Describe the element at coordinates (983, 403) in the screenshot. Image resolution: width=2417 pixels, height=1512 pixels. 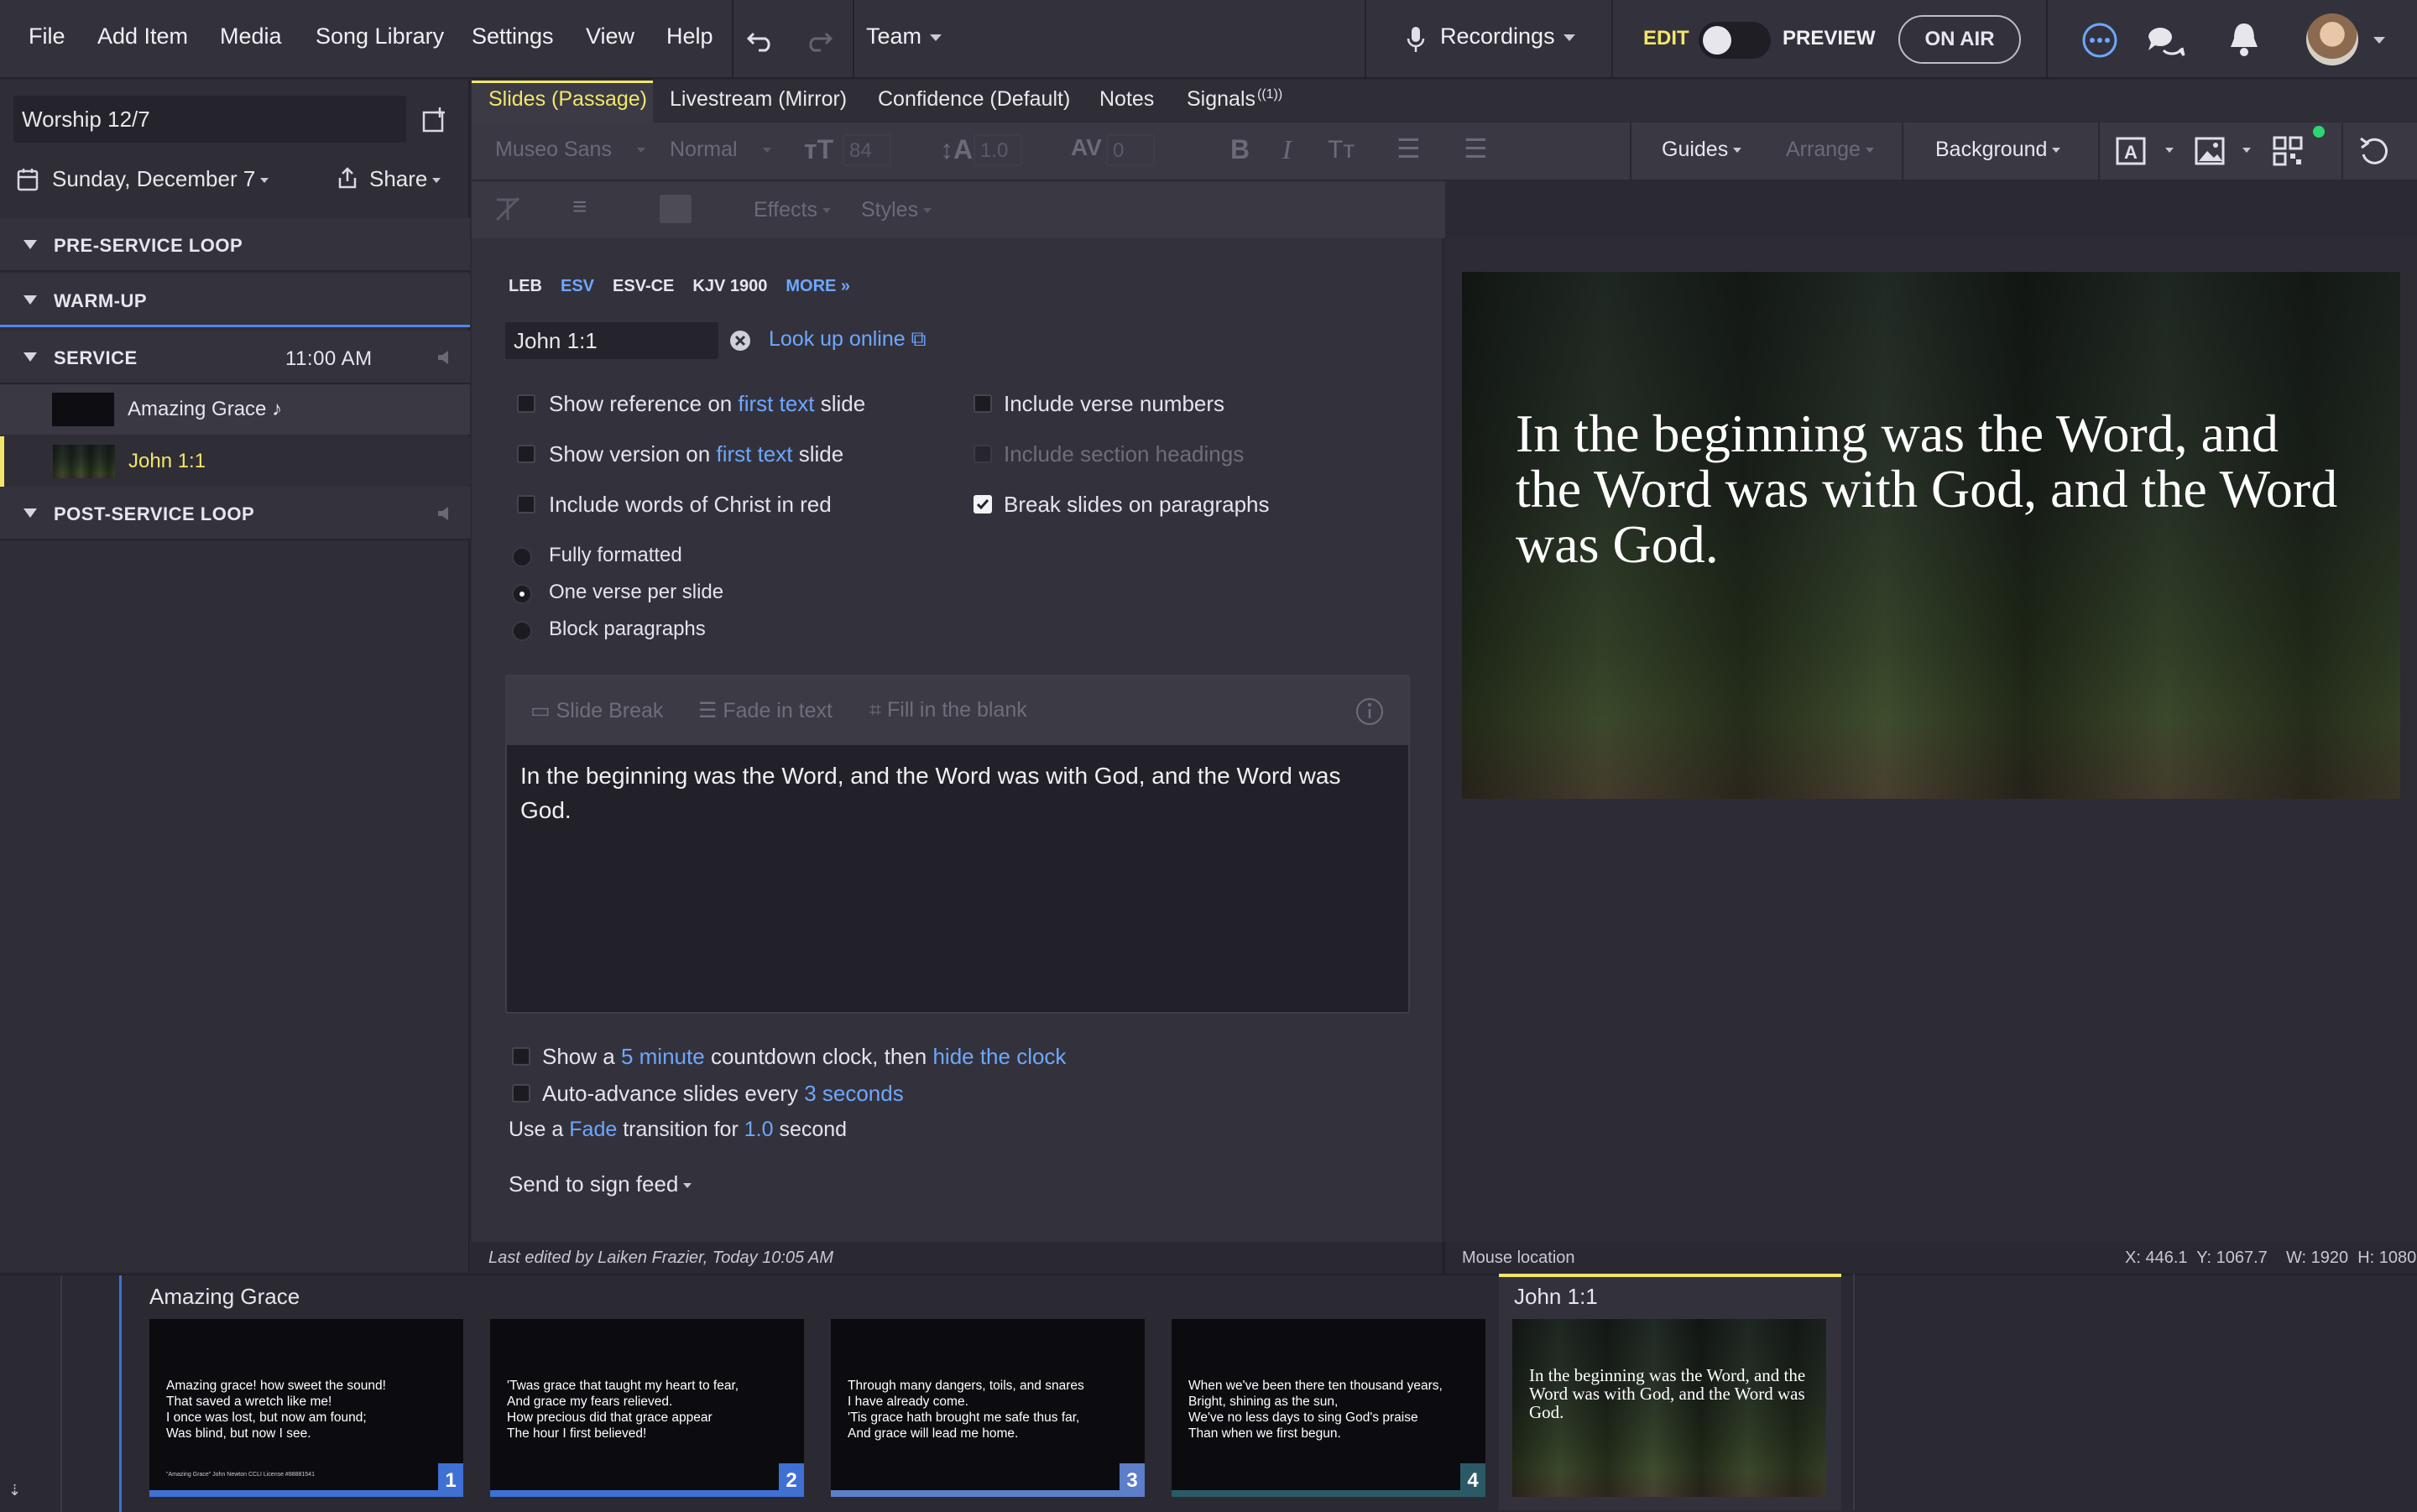
I see `verse-numbers-checkbox` at that location.